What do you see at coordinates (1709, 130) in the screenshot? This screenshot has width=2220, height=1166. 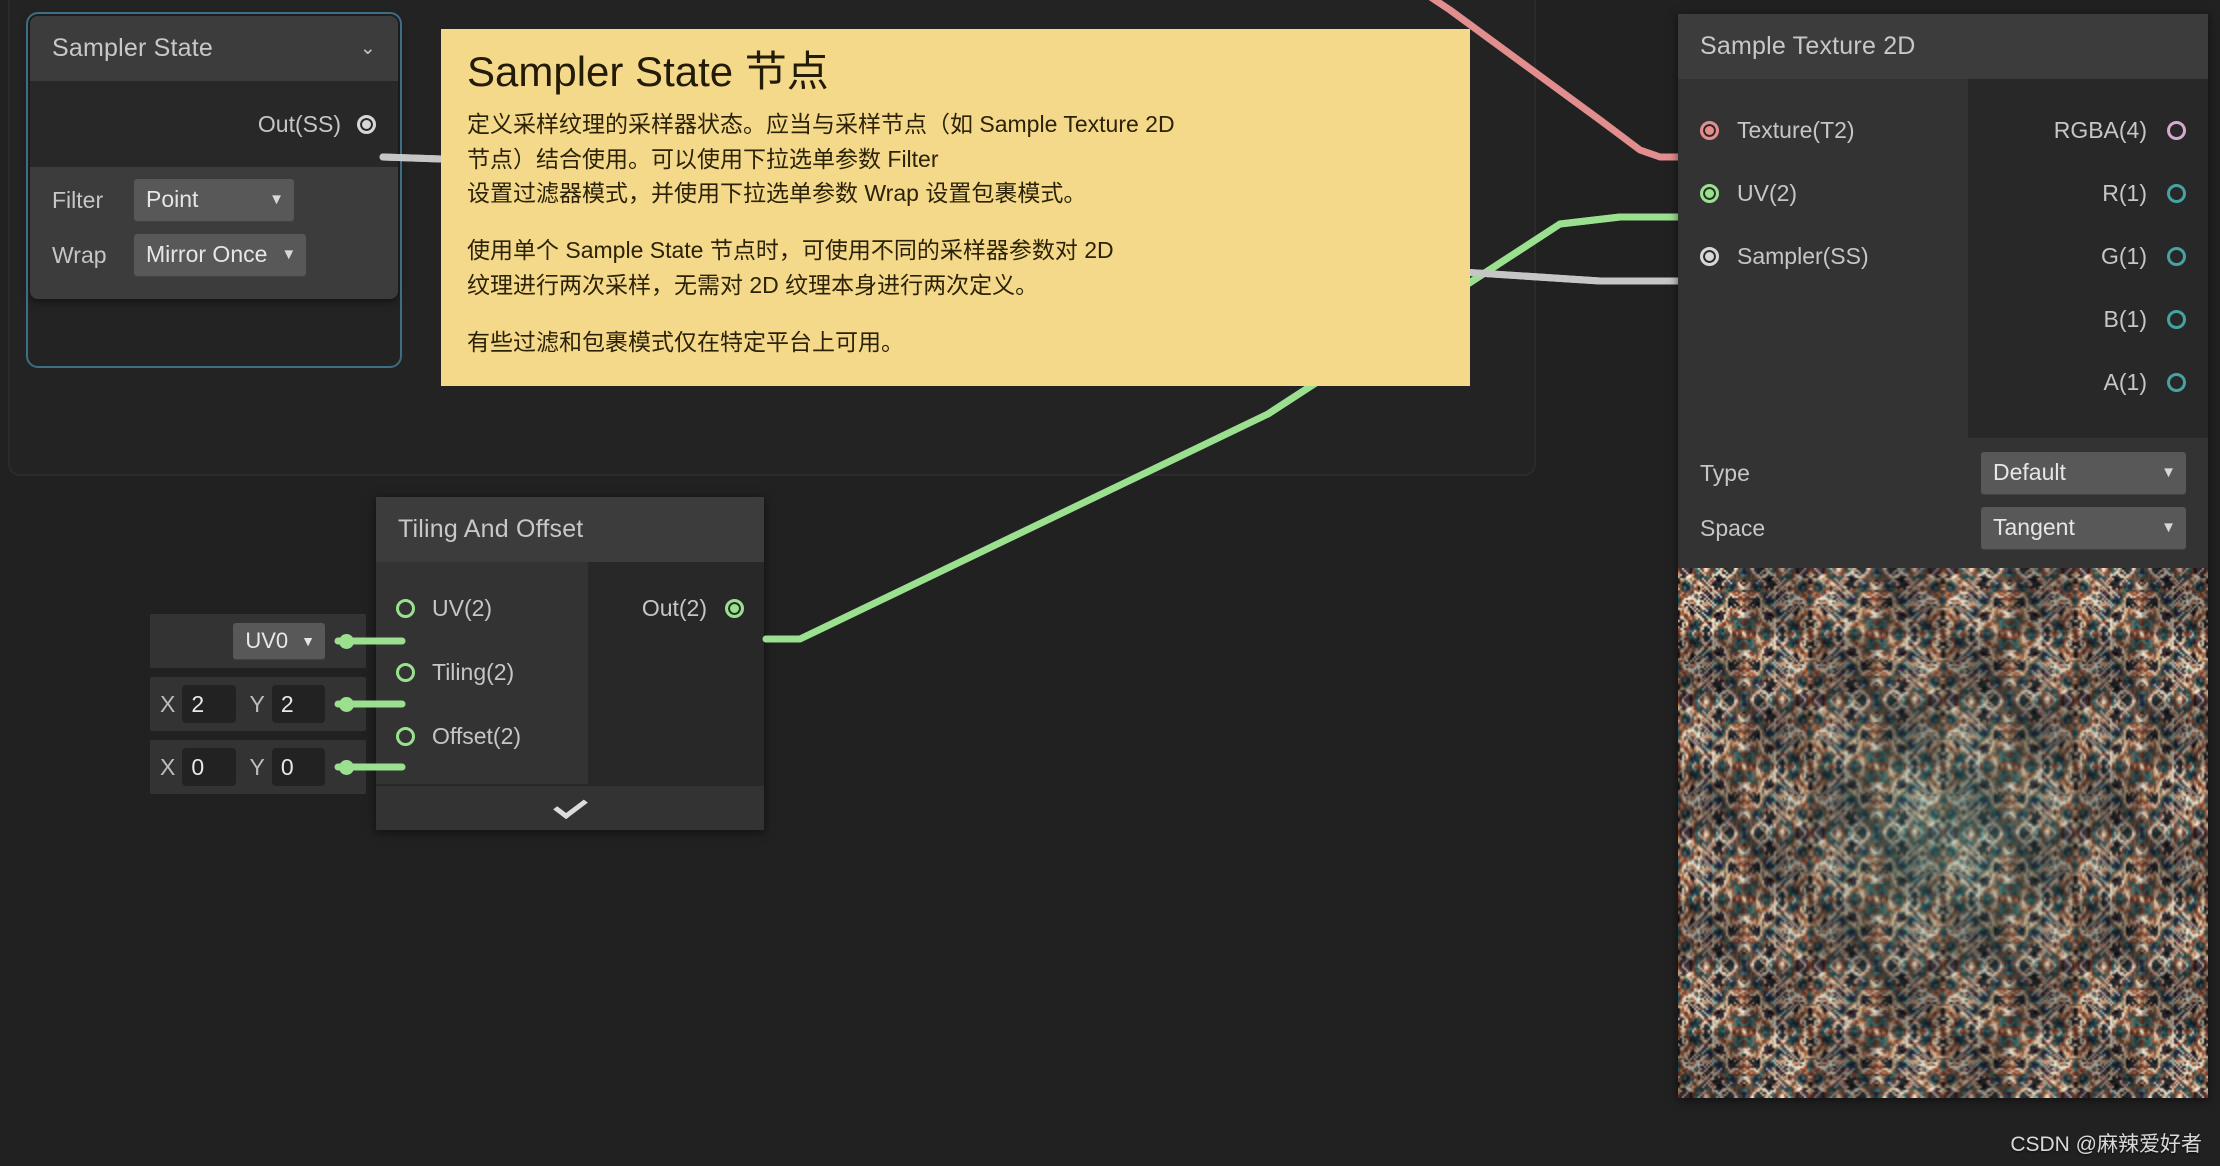 I see `port-texture-t2` at bounding box center [1709, 130].